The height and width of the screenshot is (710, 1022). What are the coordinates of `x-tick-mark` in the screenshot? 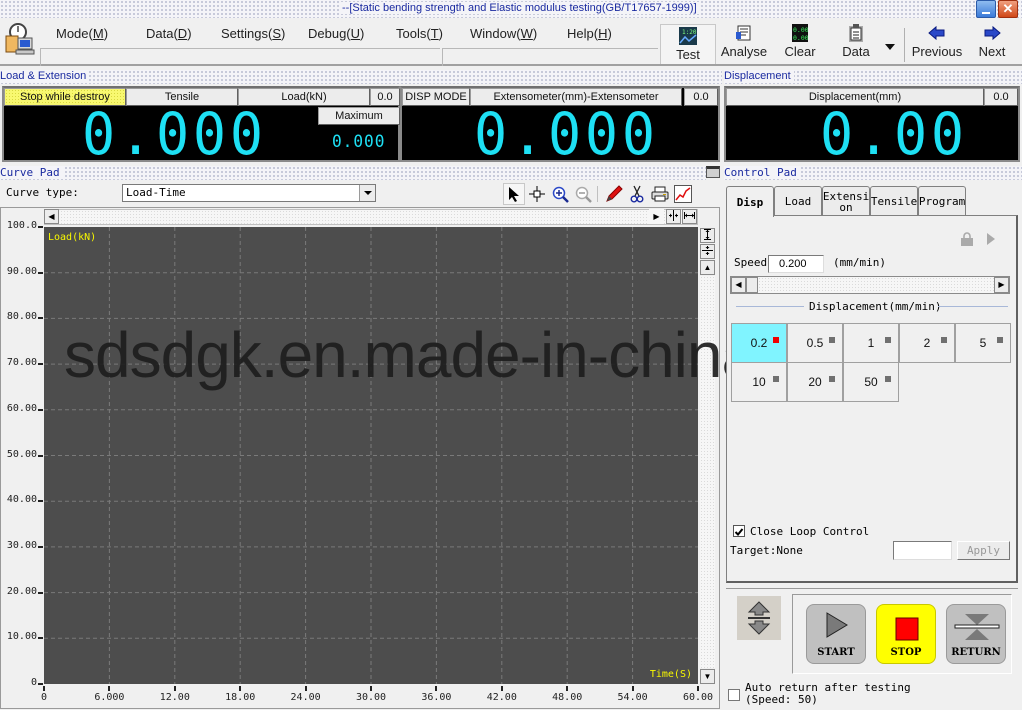 It's located at (109, 688).